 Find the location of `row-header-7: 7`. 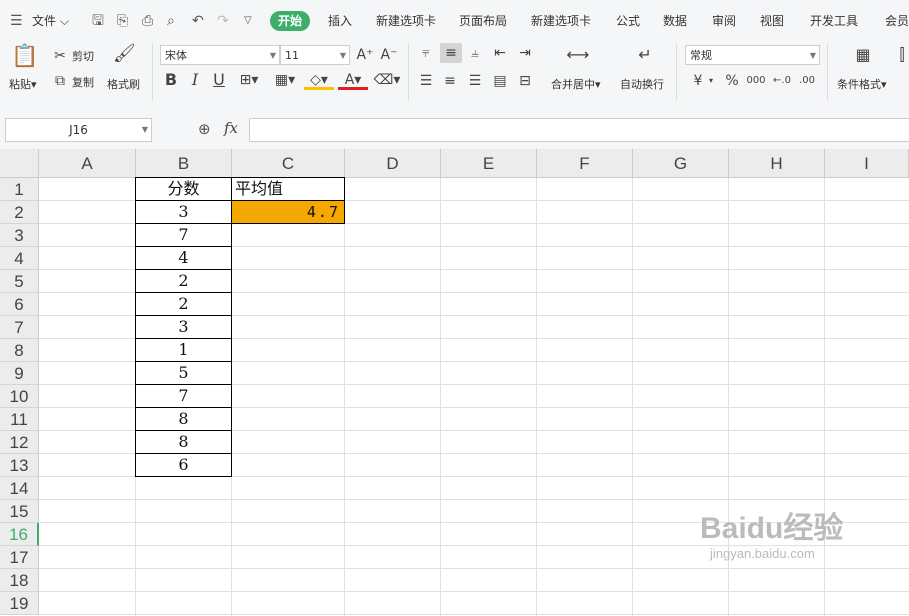

row-header-7: 7 is located at coordinates (19, 327).